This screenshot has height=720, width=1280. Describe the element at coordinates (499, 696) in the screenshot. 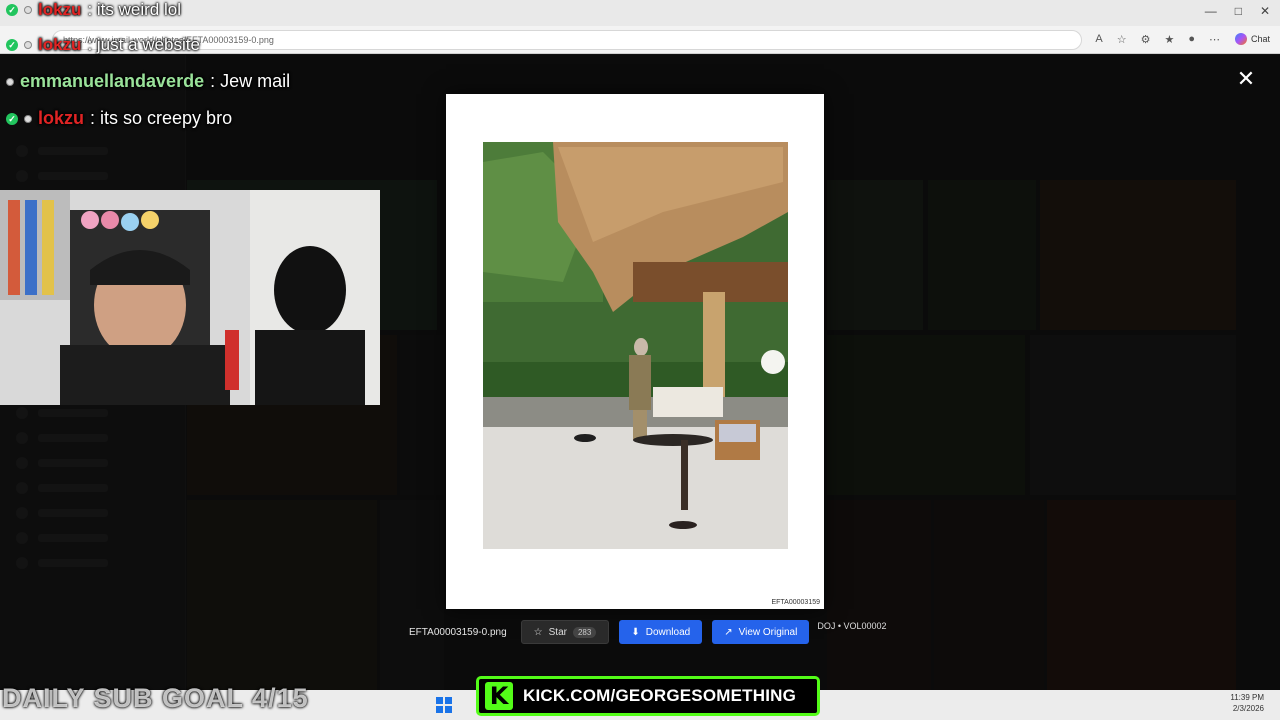

I see `kick-logo-icon: K` at that location.